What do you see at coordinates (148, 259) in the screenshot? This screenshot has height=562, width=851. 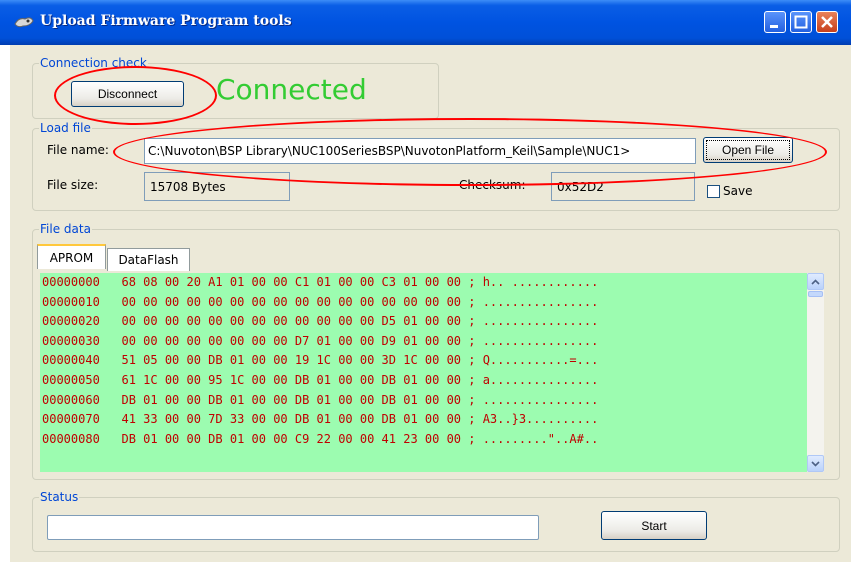 I see `tab-dataflash: DataFlash` at bounding box center [148, 259].